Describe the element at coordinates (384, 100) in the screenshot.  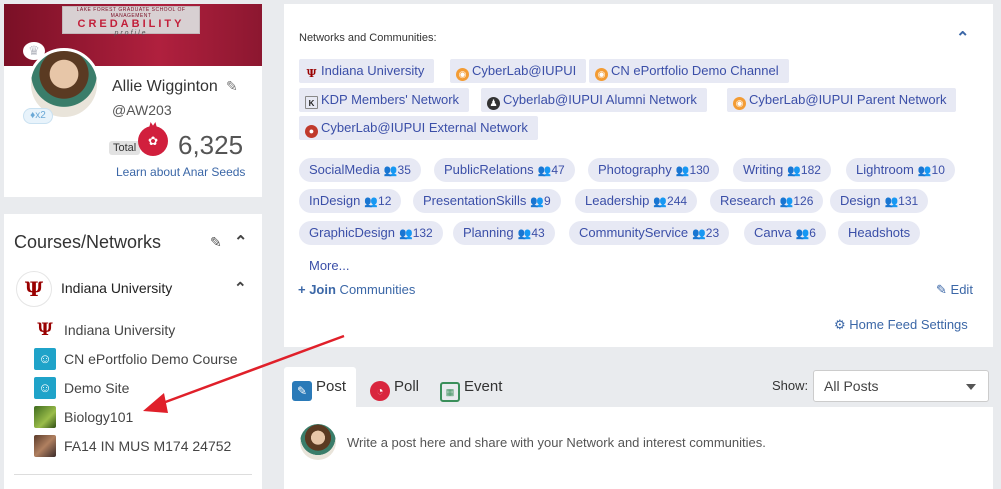
I see `network-chip: K KDP Members' Network` at that location.